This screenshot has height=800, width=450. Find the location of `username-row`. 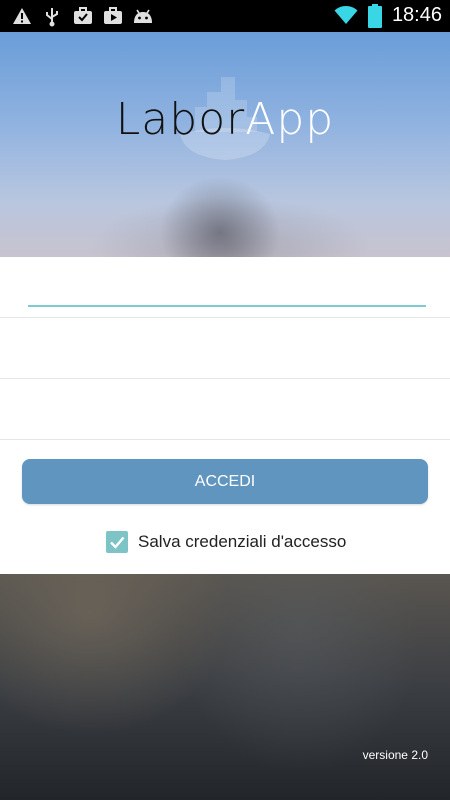

username-row is located at coordinates (225, 287).